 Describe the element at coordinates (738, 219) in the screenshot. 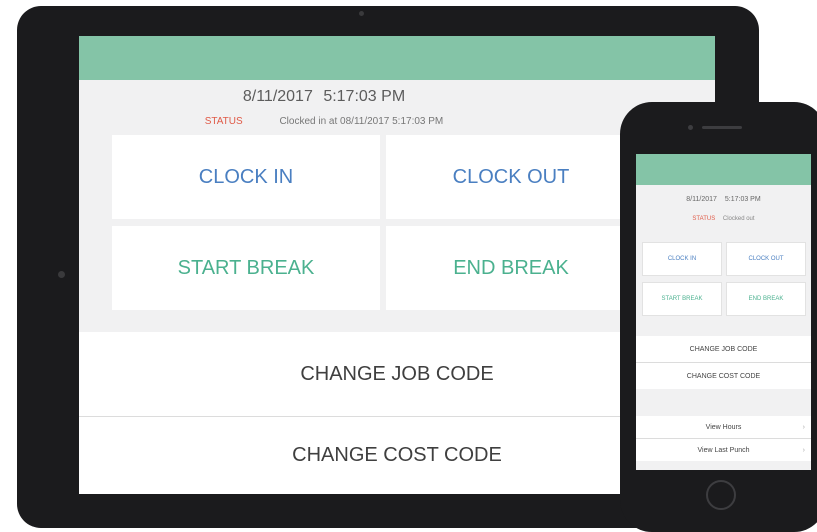

I see `phone-status-text: Clocked out` at that location.